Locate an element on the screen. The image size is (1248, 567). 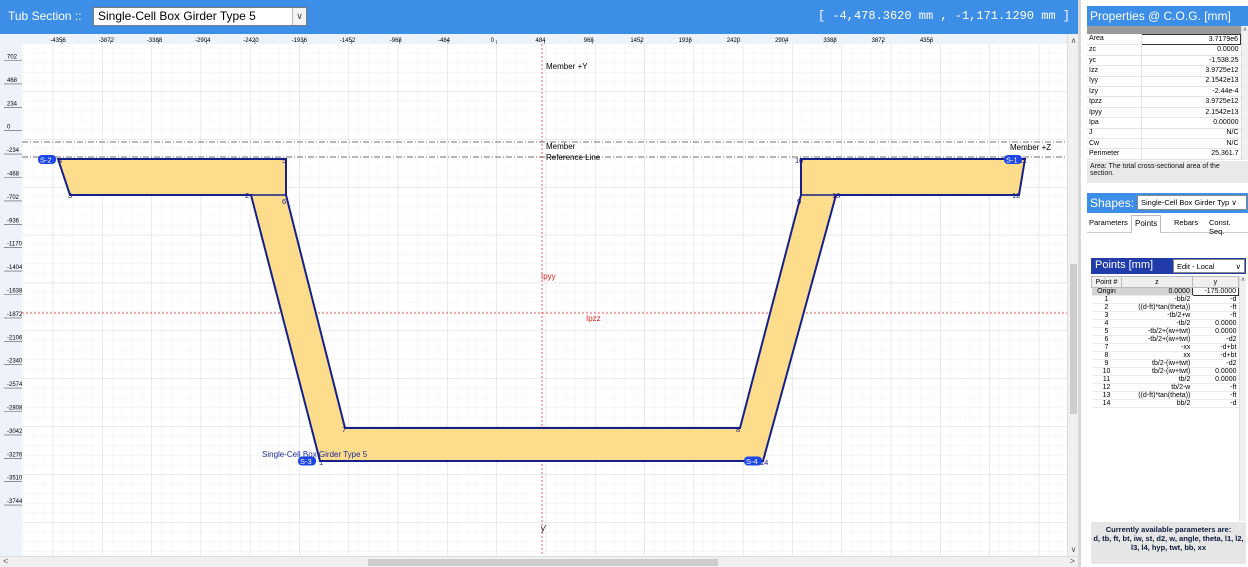
scroll-right-icon: > is located at coordinates (1072, 561).